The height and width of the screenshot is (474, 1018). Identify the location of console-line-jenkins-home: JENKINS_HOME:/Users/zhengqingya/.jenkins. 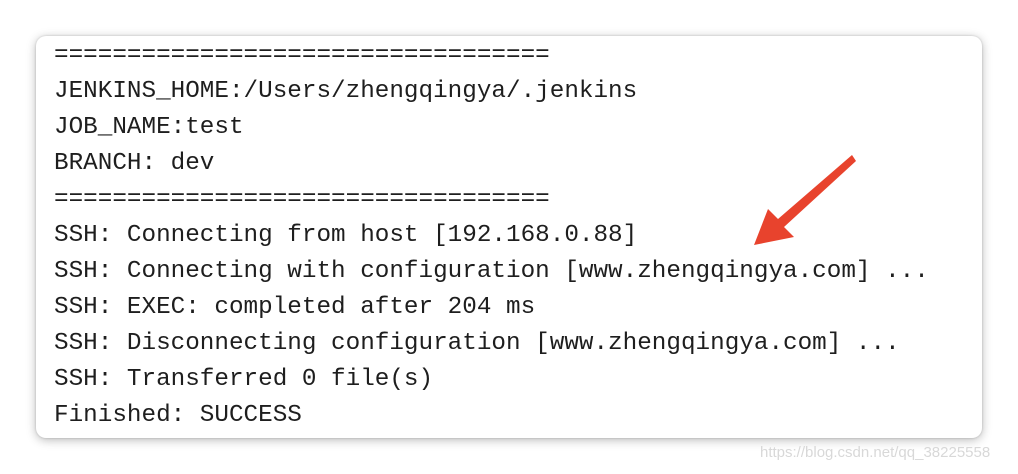
(346, 91).